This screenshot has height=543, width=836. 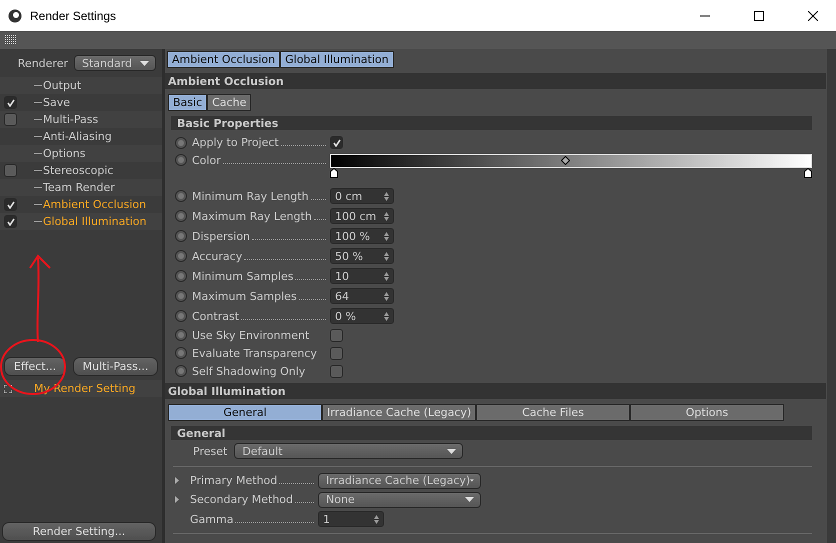 I want to click on field-label: Contrast, so click(x=216, y=316).